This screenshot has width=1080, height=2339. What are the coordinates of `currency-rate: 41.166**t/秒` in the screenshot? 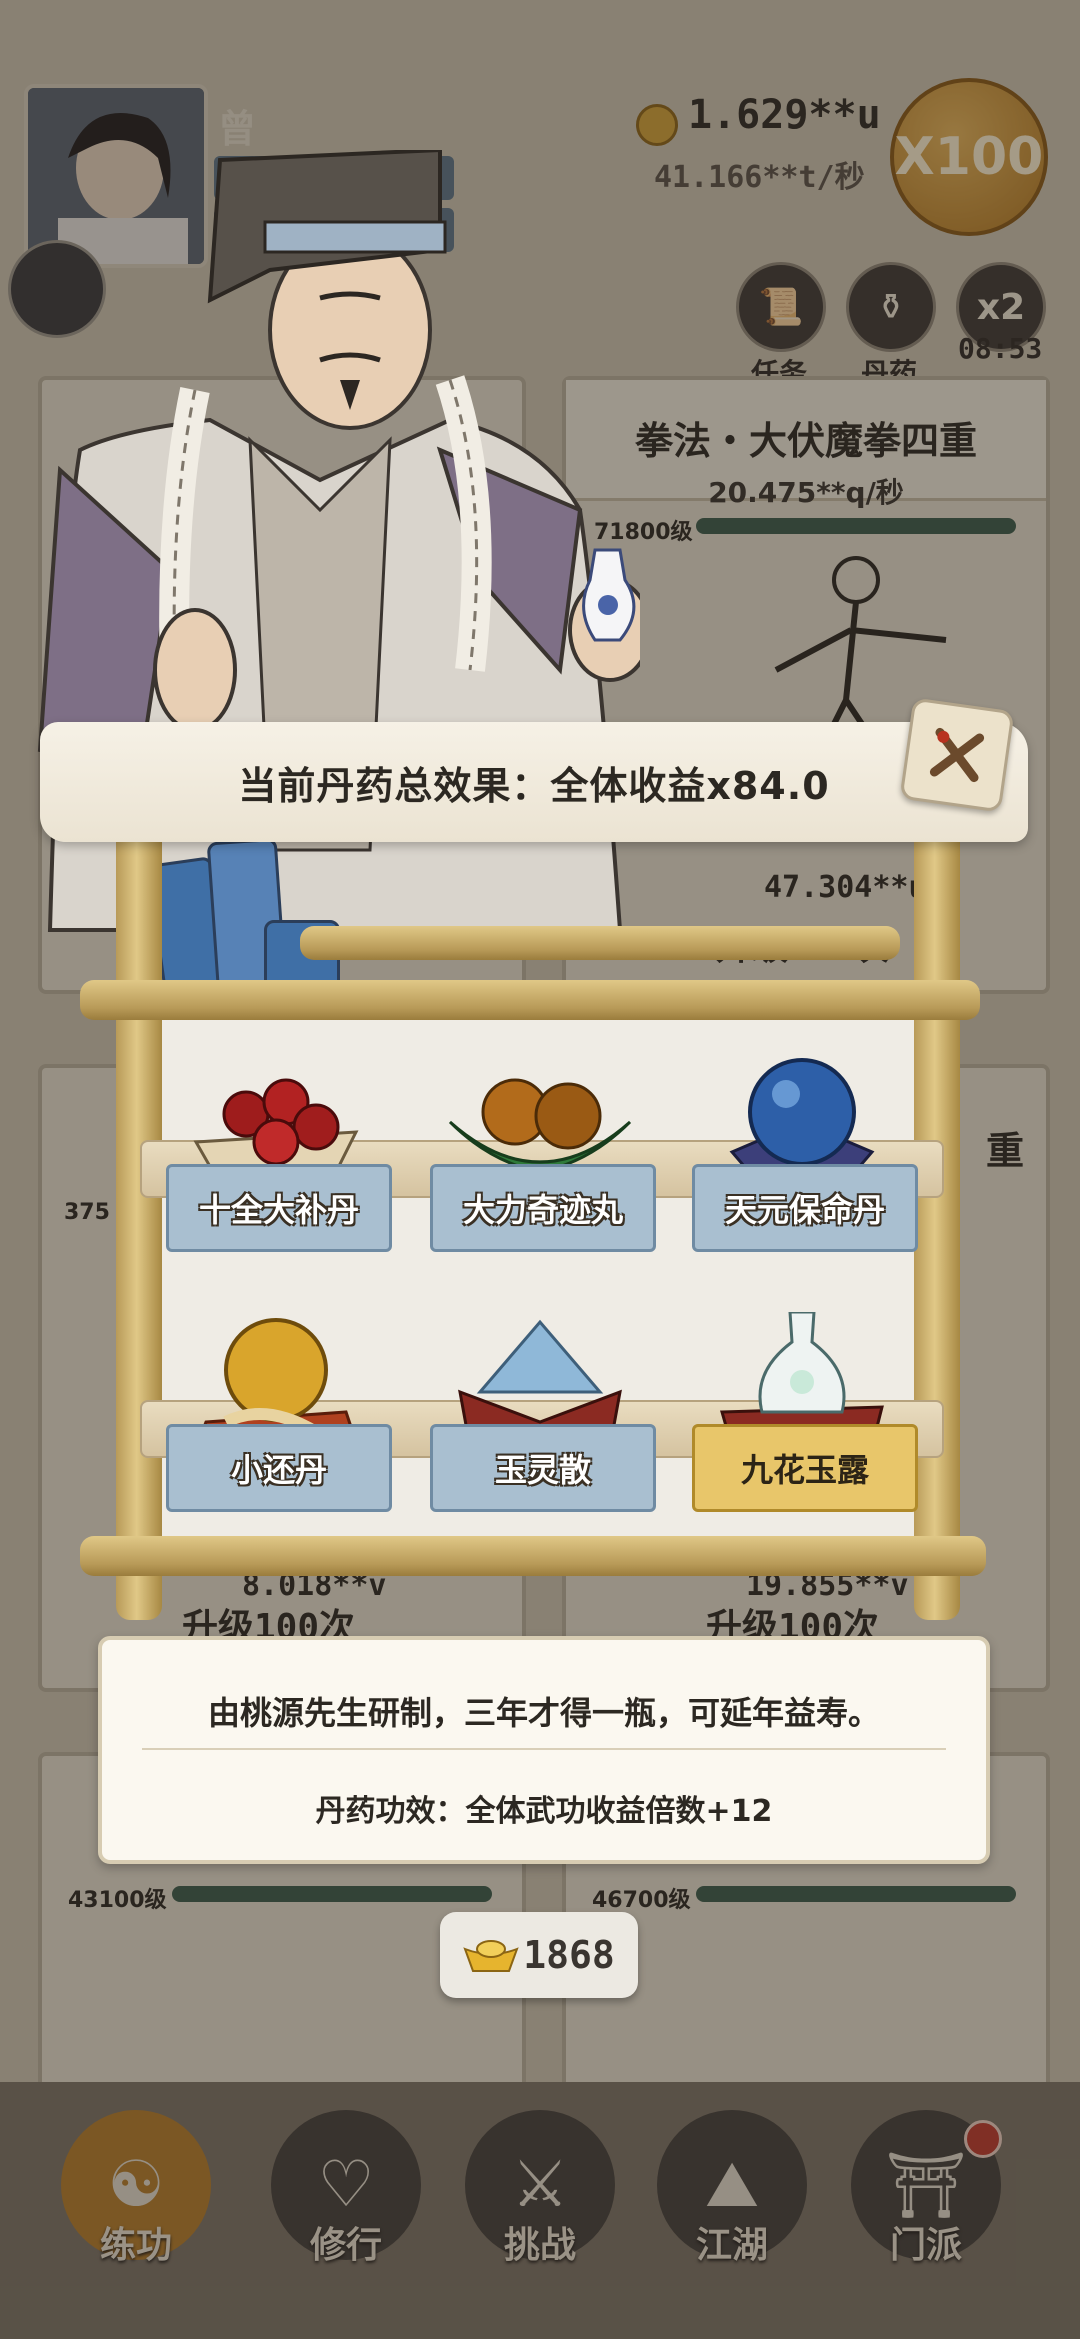 It's located at (759, 177).